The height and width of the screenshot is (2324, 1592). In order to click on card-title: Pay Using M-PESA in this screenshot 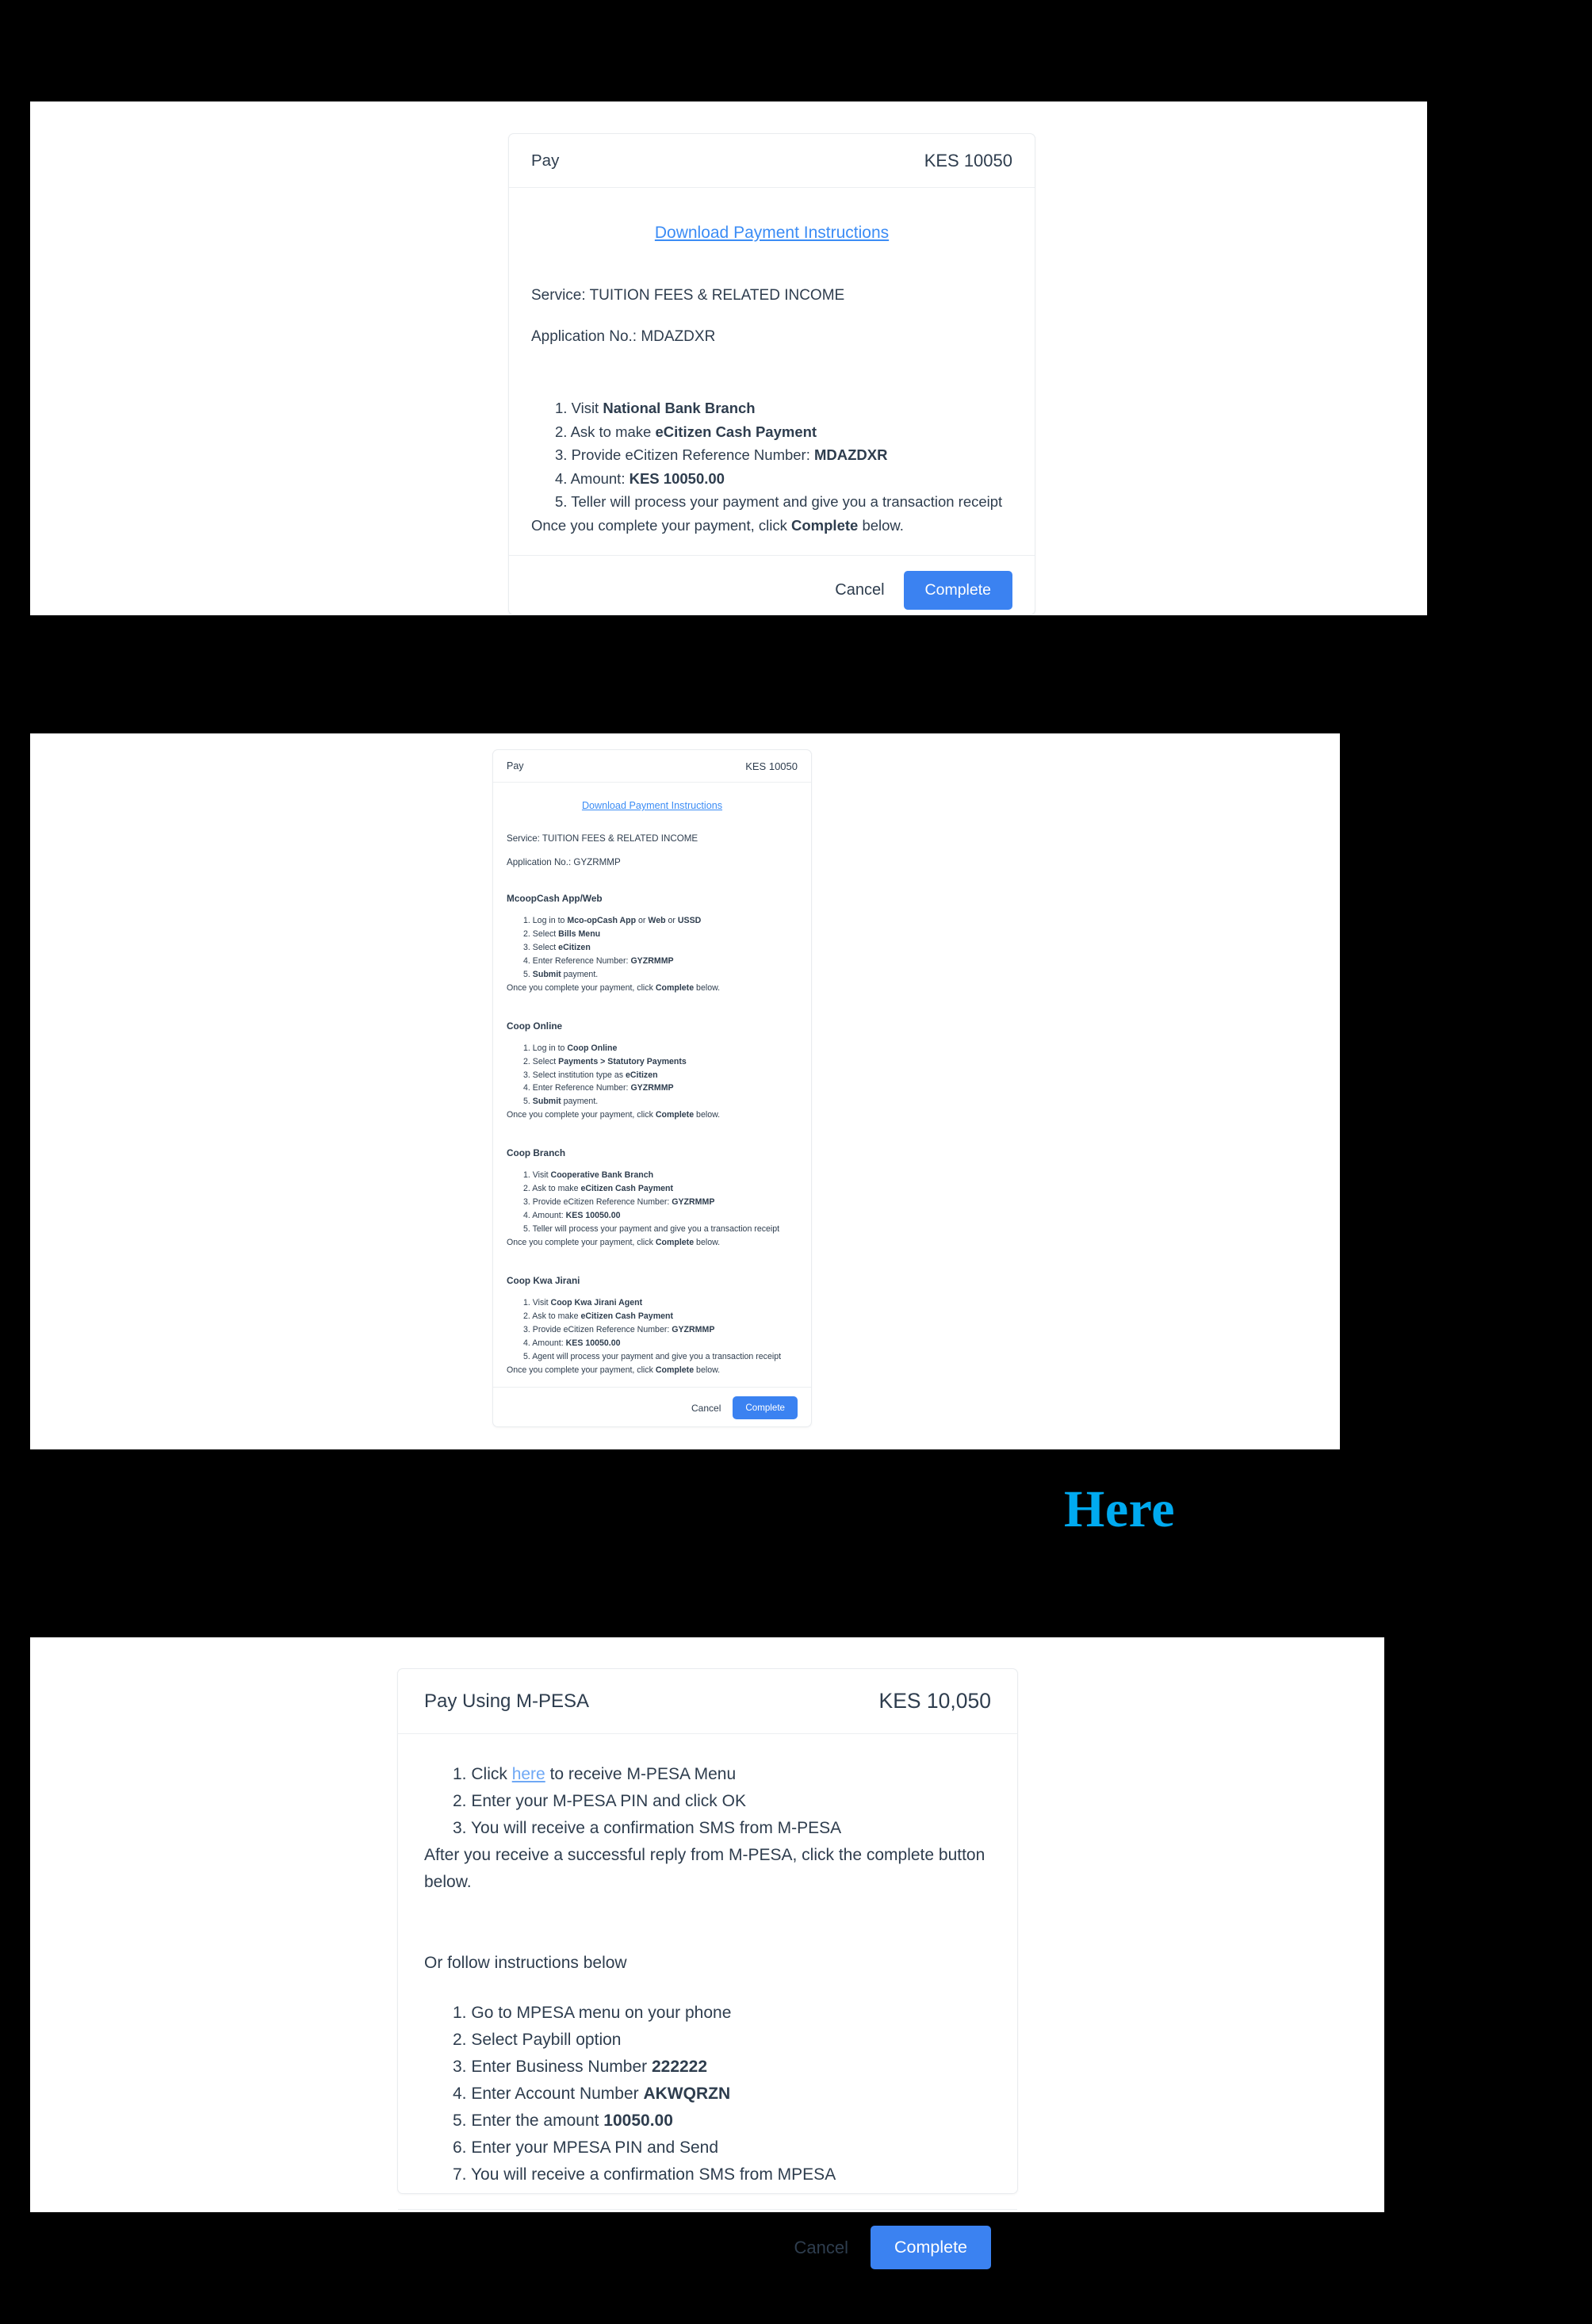, I will do `click(507, 1701)`.